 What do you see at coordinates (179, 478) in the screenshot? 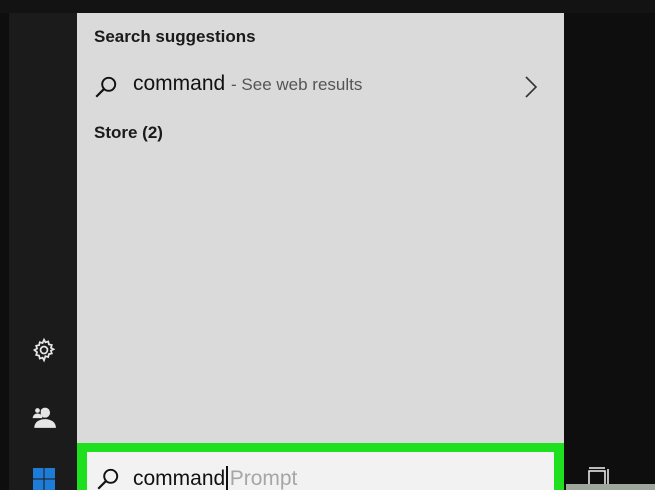
I see `search-input-value: command` at bounding box center [179, 478].